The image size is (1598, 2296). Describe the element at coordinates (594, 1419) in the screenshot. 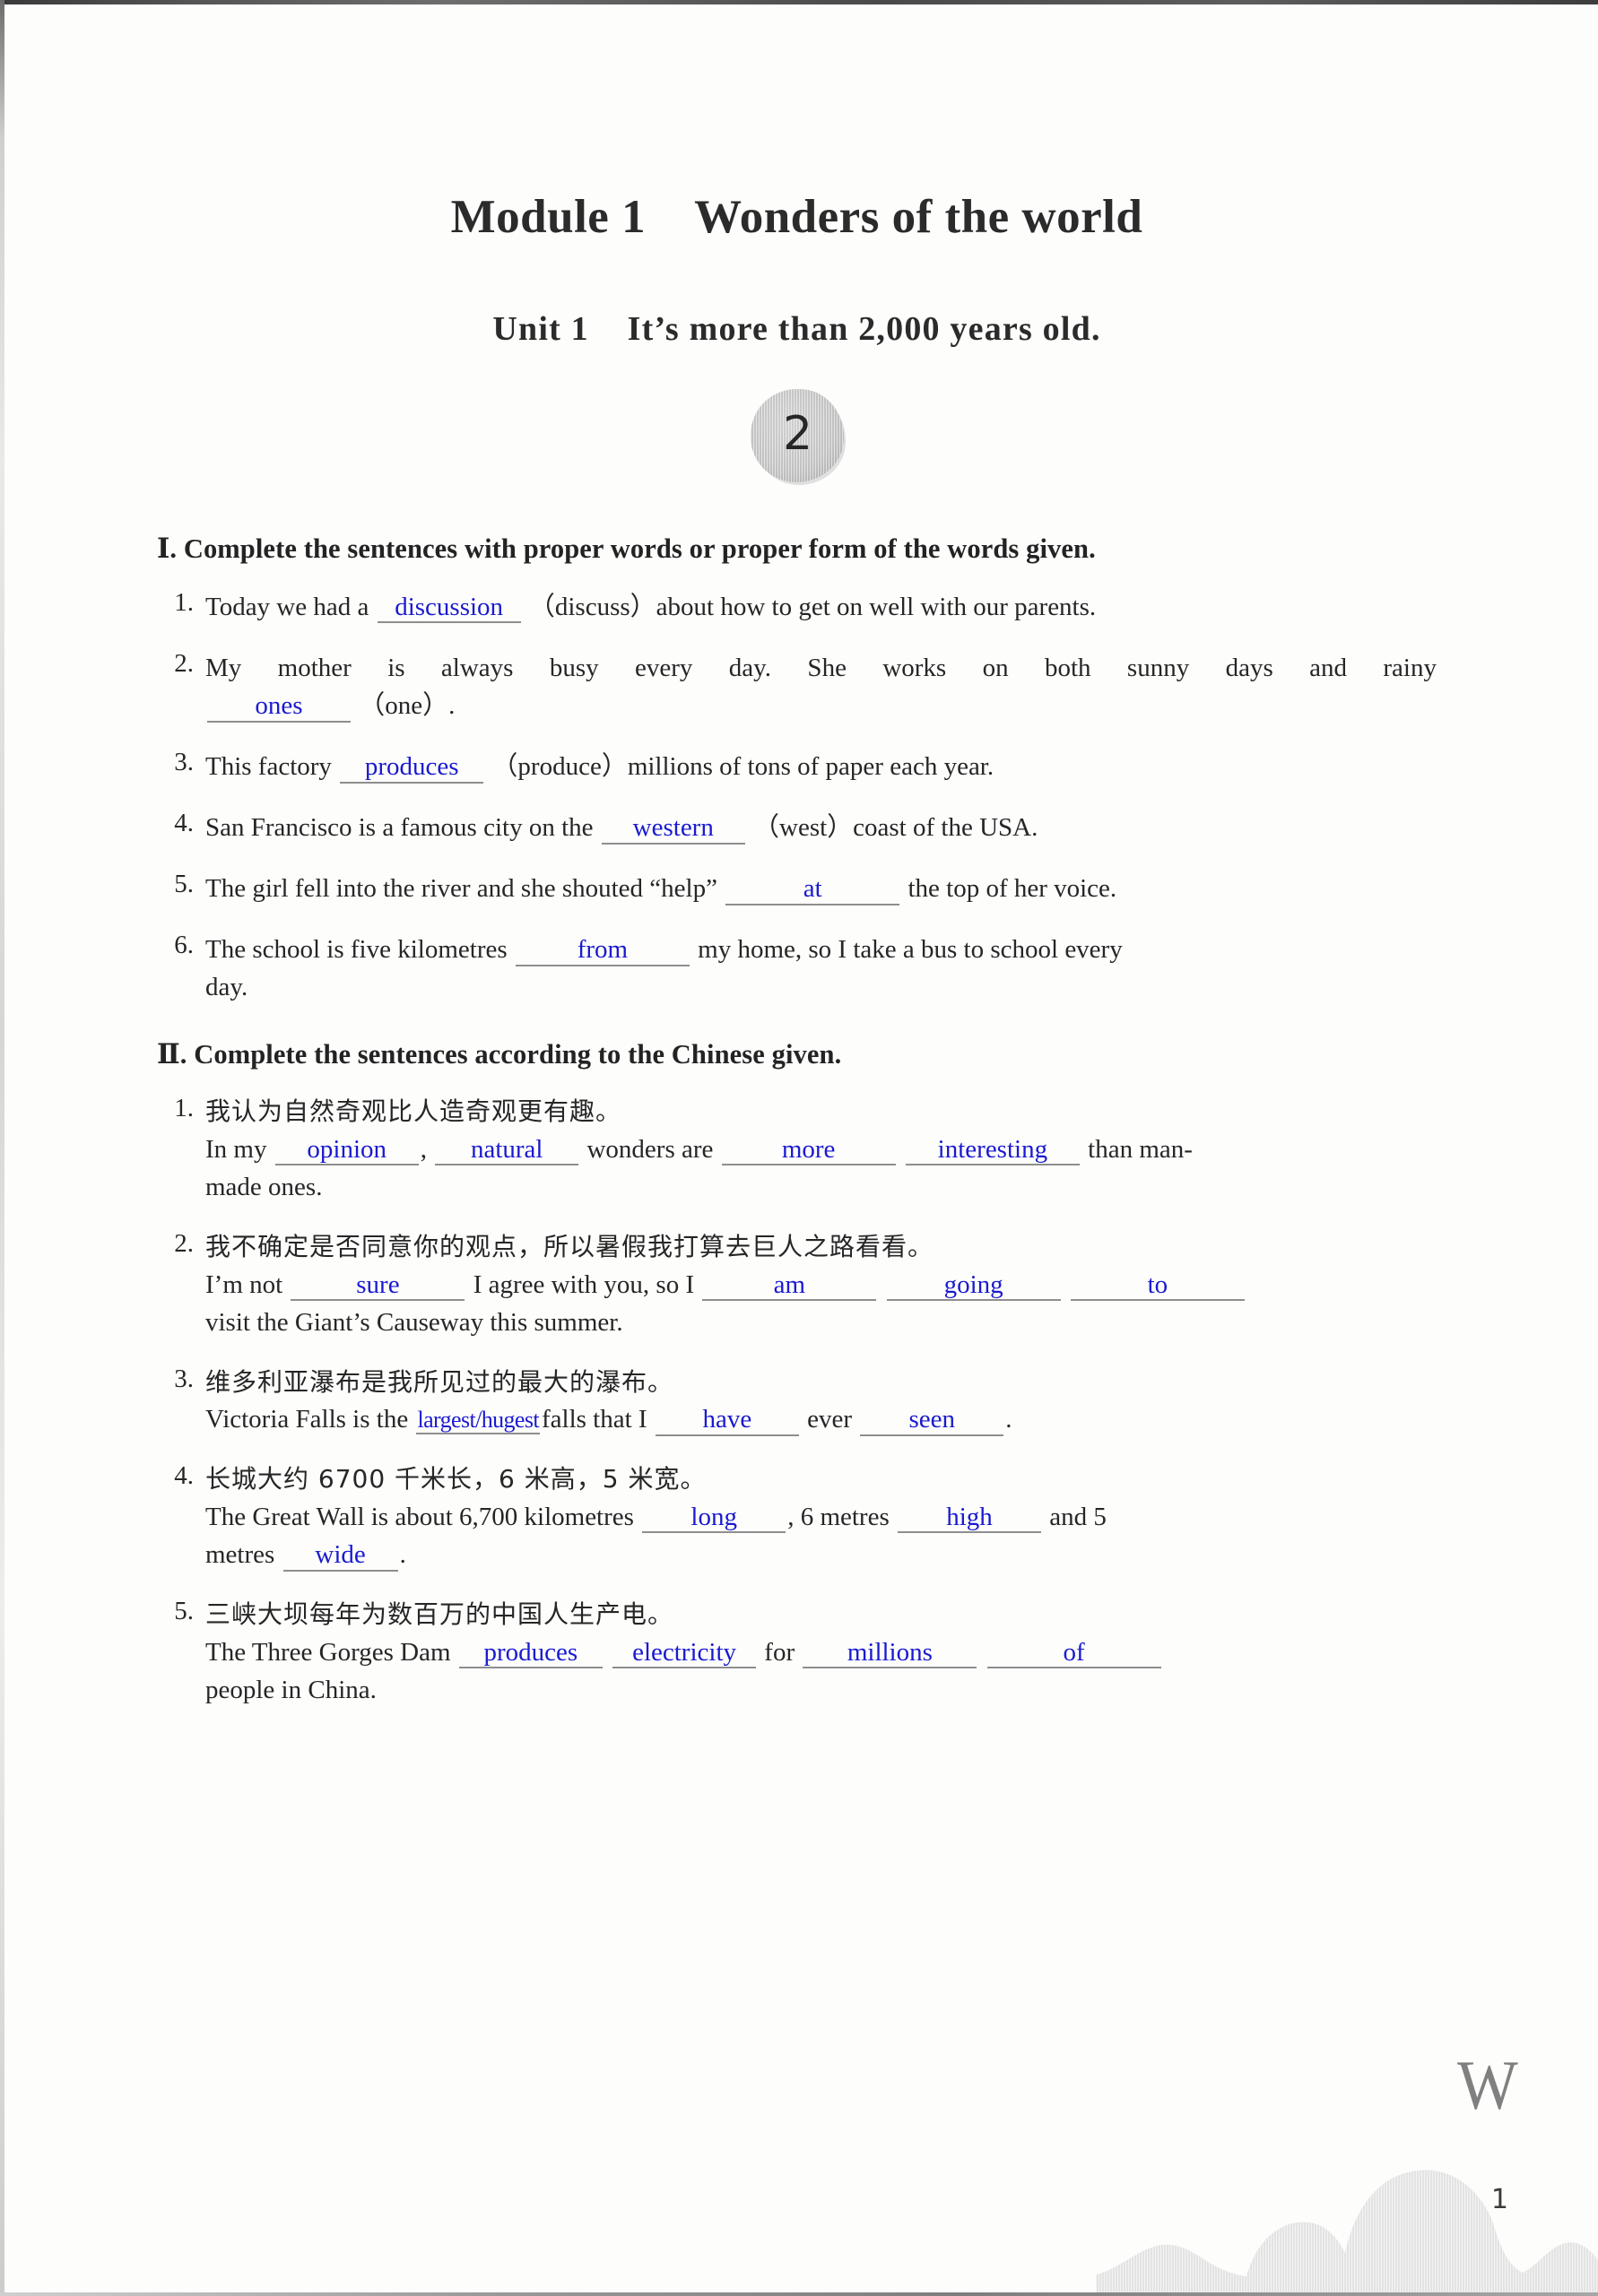

I see `text-t2: falls that I` at that location.